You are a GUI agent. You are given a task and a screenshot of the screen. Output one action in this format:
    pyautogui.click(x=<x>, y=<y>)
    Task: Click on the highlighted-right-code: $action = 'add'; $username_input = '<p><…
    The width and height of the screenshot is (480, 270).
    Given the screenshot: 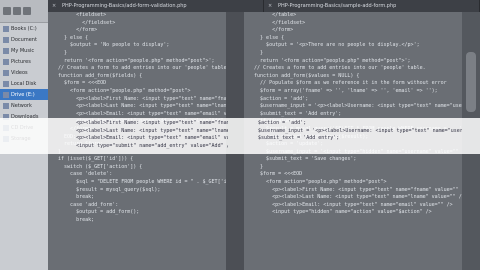 What is the action you would take?
    pyautogui.click(x=354, y=131)
    